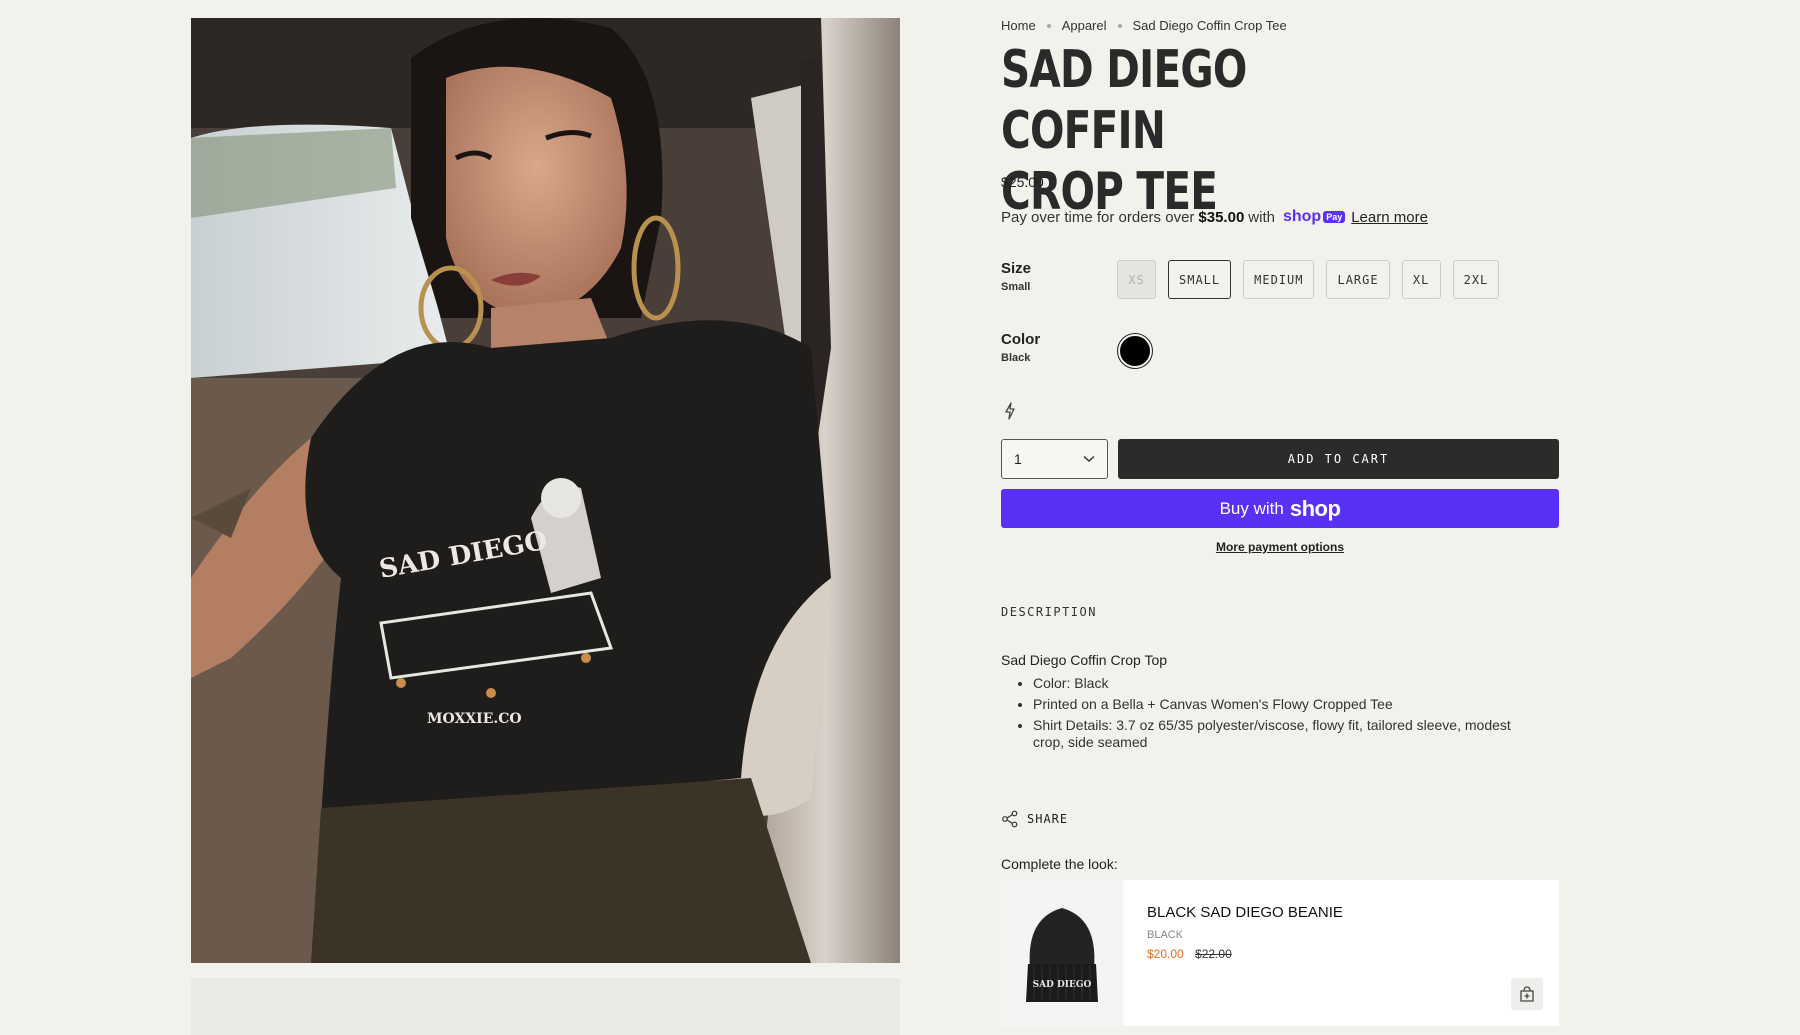 This screenshot has width=1800, height=1035. I want to click on buy-with-label: Buy with, so click(1251, 508).